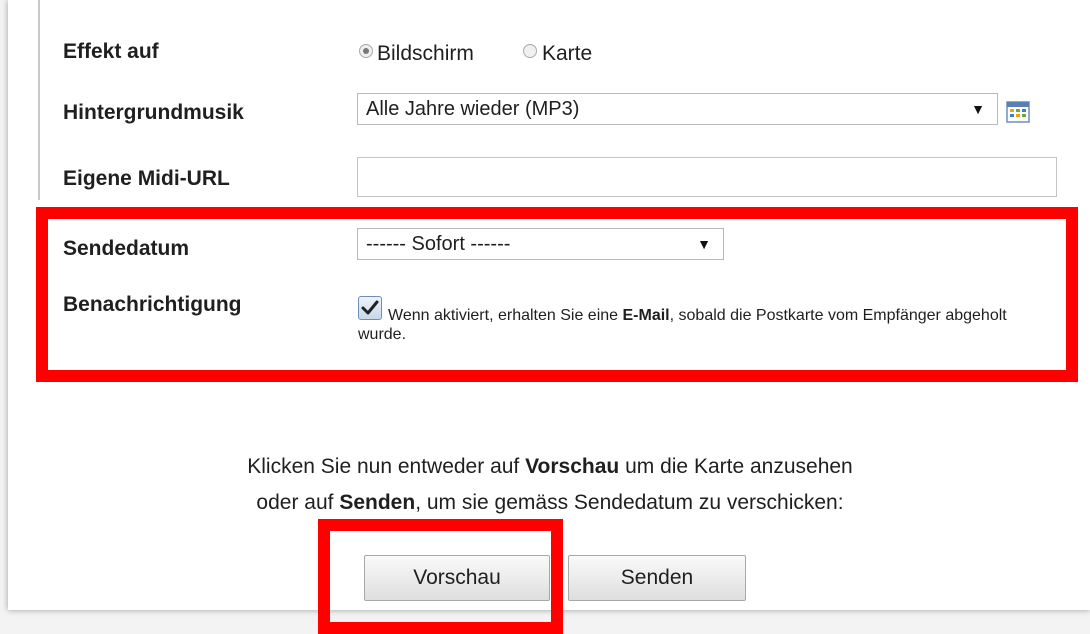  I want to click on instruction-1-prefix: Klicken Sie nun entweder auf, so click(386, 466).